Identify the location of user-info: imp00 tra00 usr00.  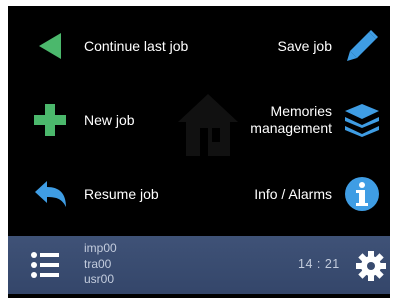
(100, 264).